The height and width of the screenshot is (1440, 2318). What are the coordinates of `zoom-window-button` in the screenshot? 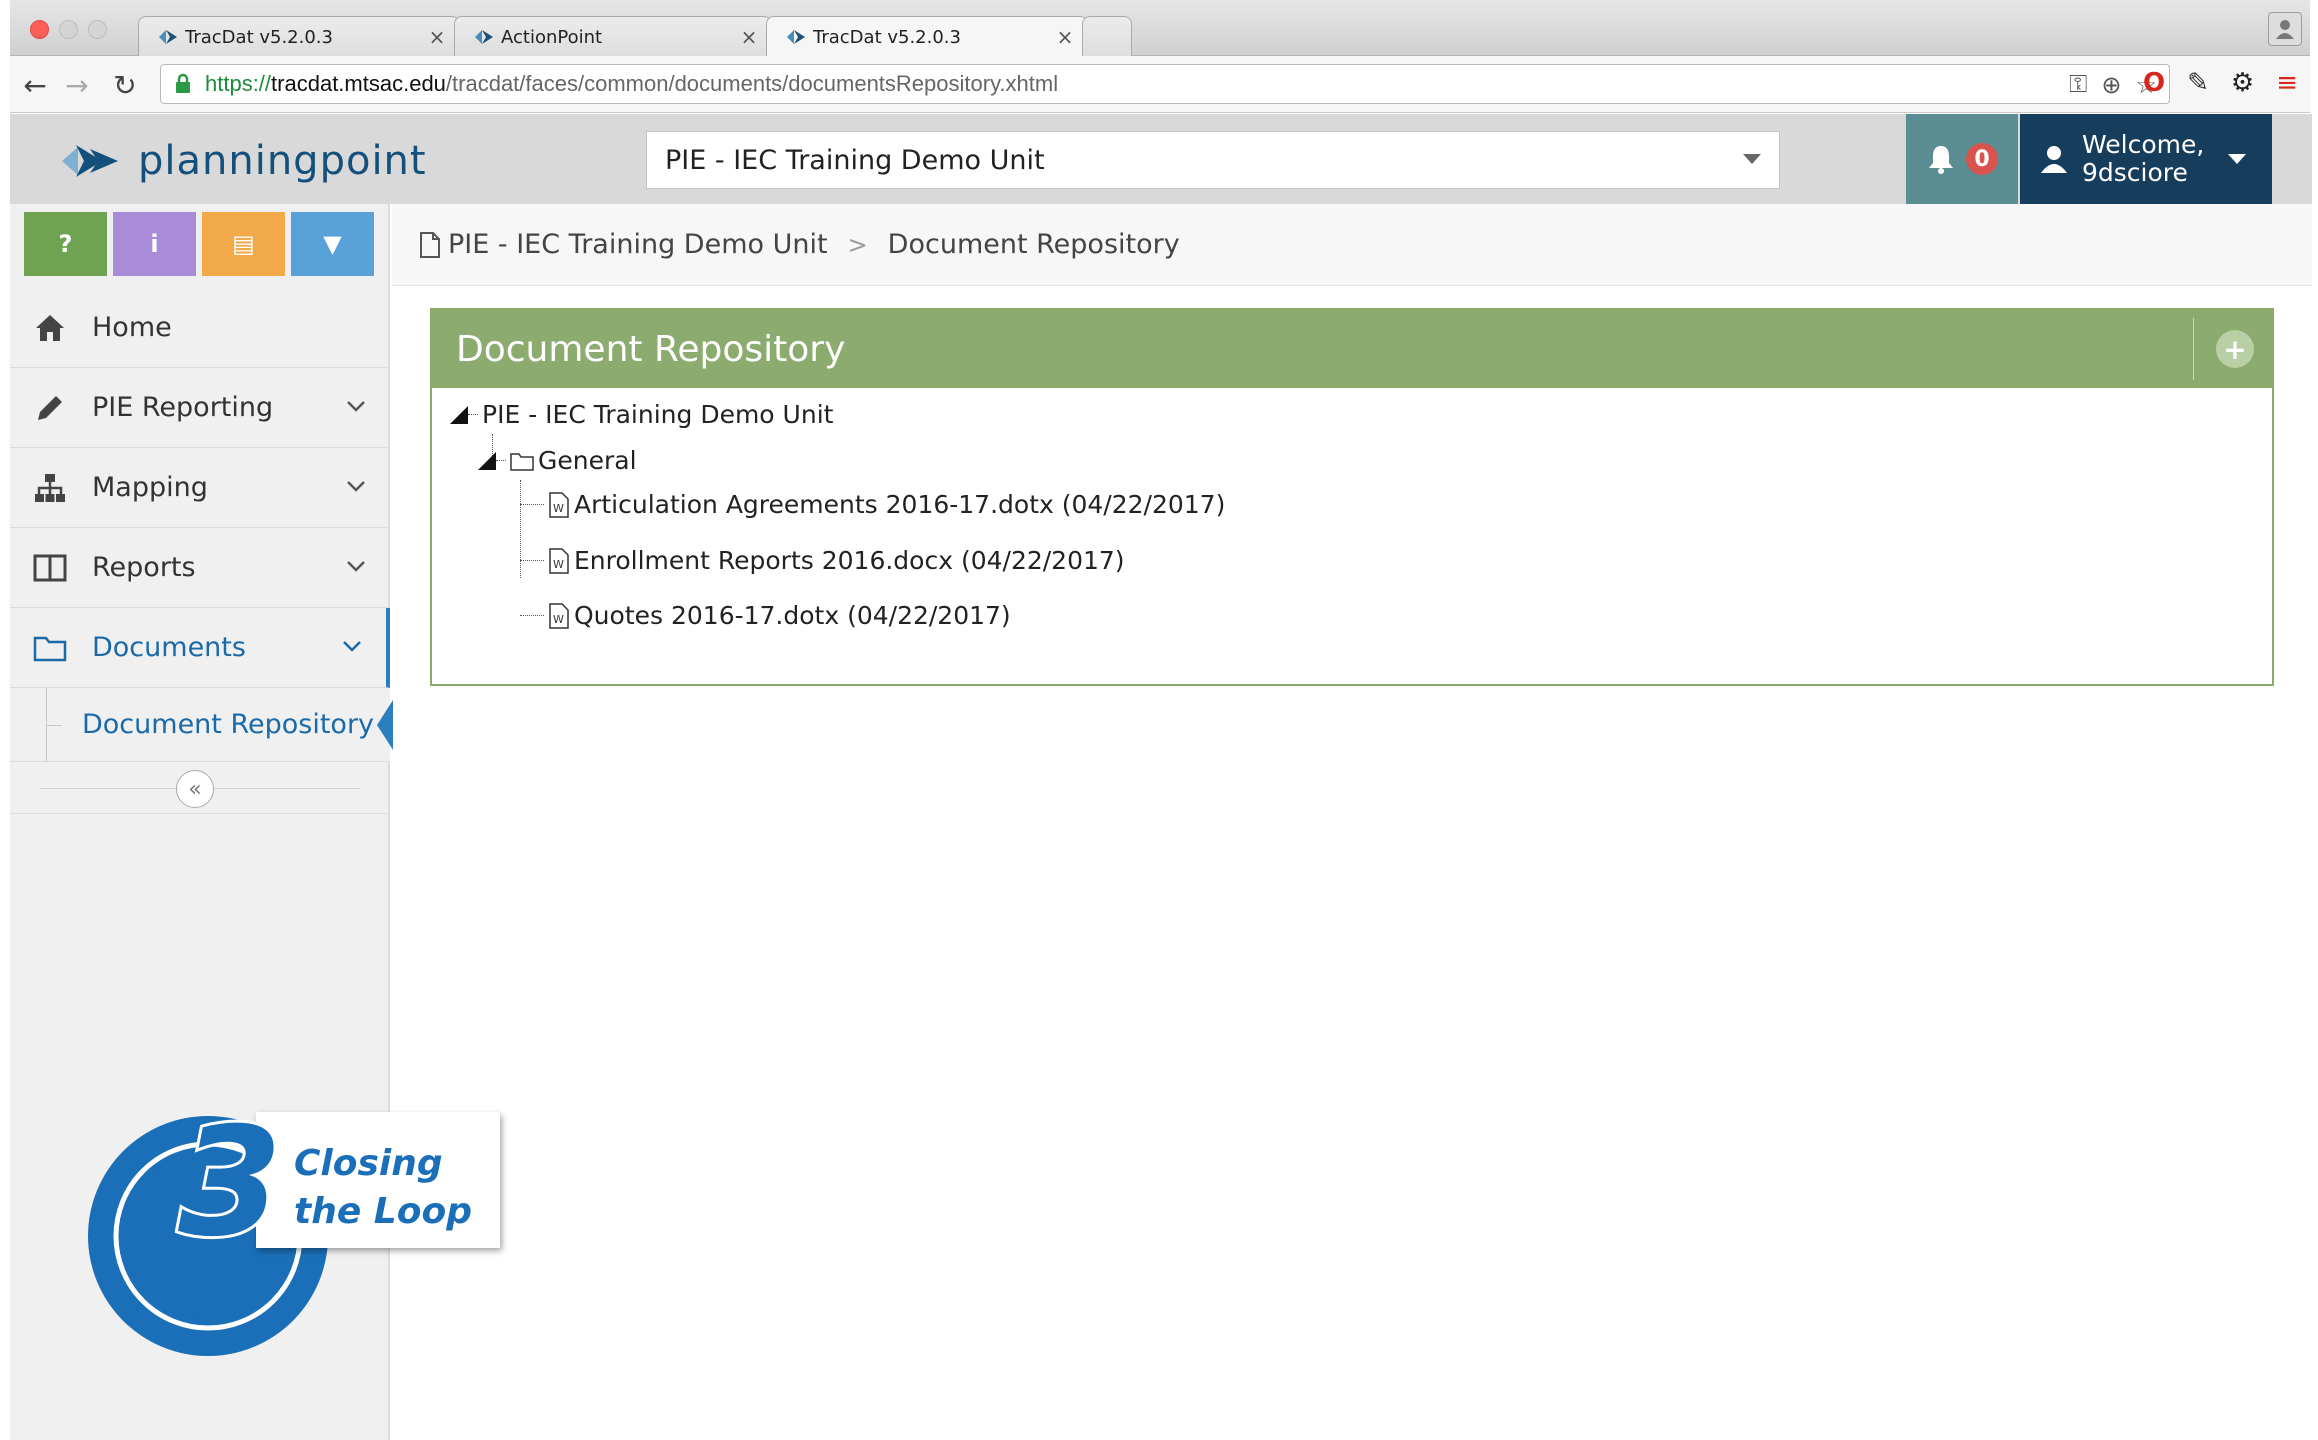 It's located at (97, 29).